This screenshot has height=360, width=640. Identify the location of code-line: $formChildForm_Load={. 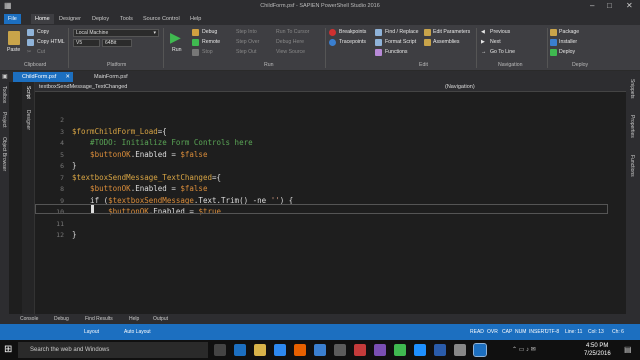
(119, 131).